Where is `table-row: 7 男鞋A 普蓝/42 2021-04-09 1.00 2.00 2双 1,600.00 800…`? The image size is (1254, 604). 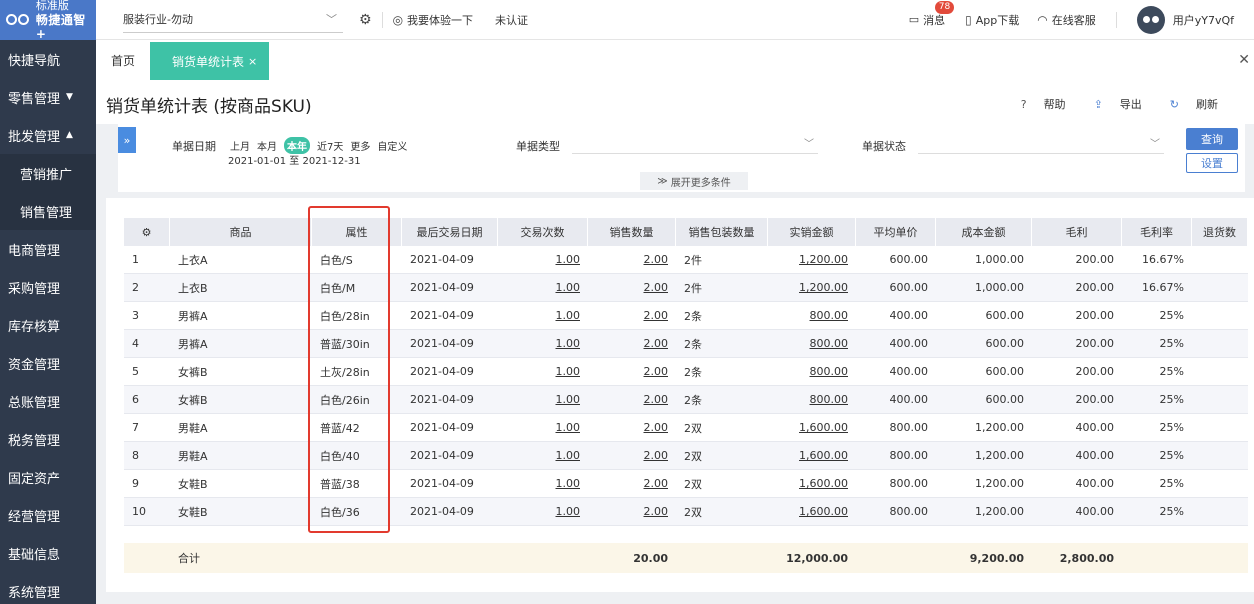 table-row: 7 男鞋A 普蓝/42 2021-04-09 1.00 2.00 2双 1,600.00 800… is located at coordinates (686, 428).